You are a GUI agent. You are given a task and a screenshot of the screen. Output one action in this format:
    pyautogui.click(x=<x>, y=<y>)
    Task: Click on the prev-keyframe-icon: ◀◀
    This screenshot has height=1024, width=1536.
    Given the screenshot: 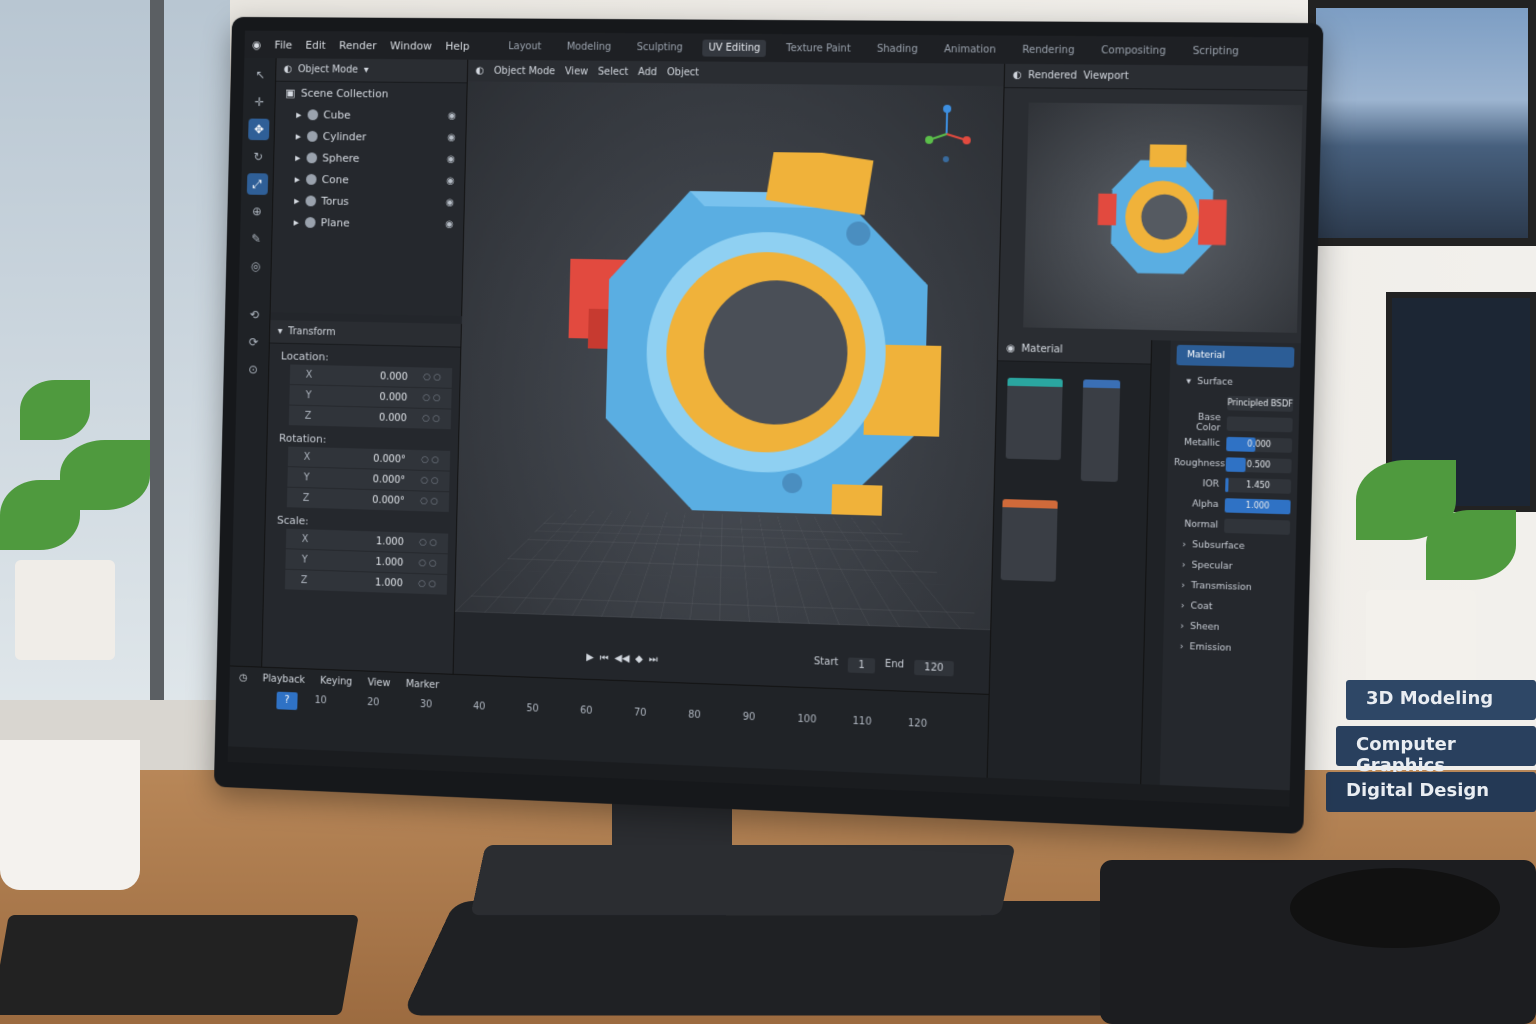 What is the action you would take?
    pyautogui.click(x=621, y=658)
    